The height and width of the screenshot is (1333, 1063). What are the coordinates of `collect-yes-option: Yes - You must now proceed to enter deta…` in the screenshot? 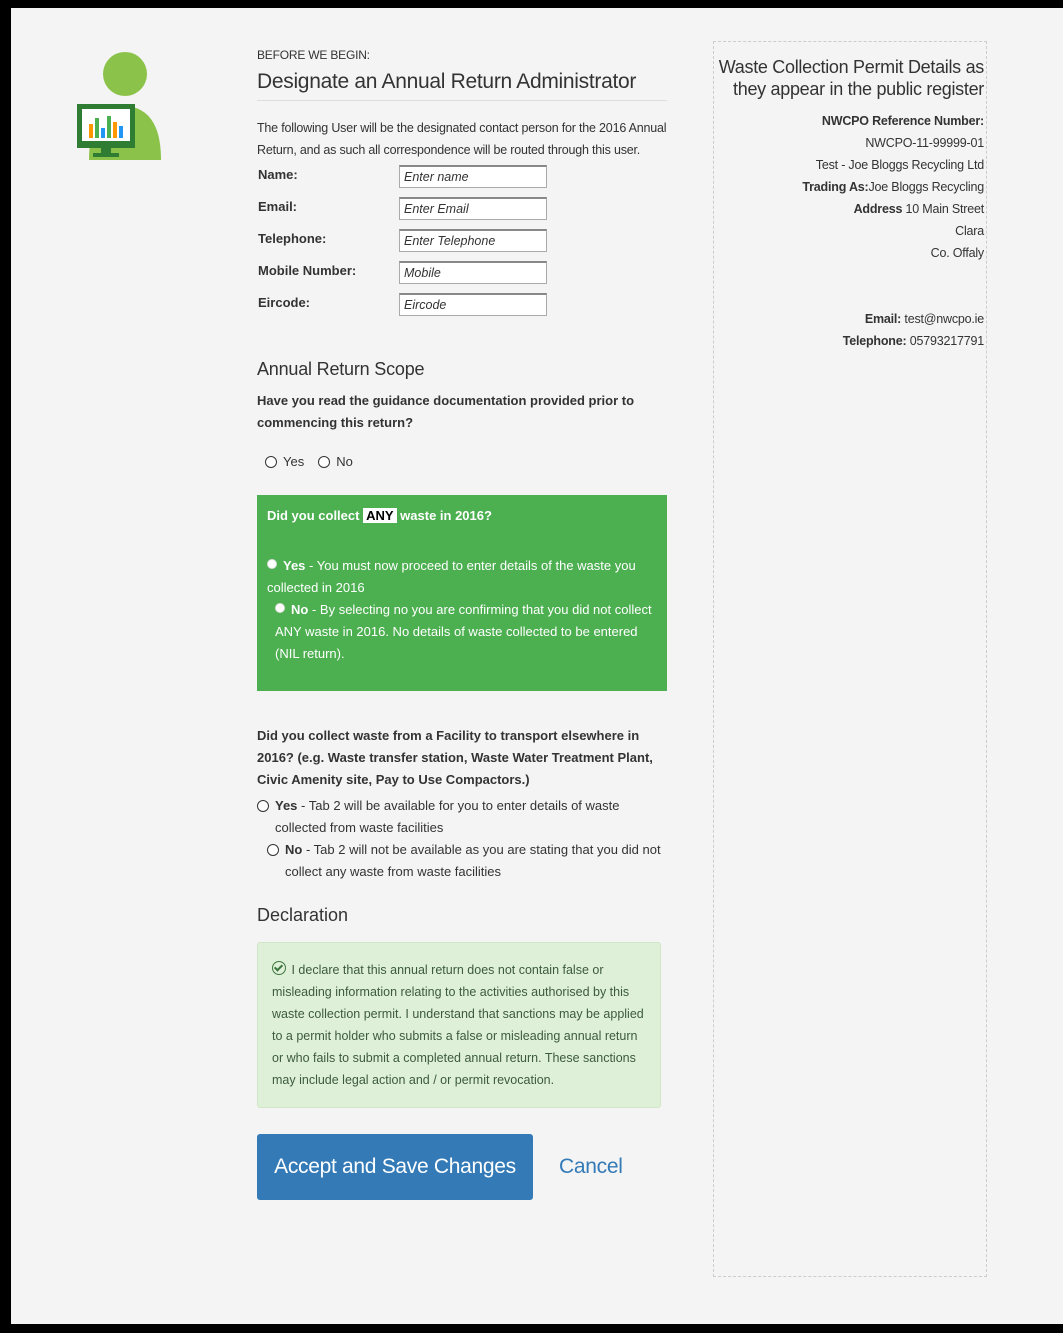 It's located at (462, 577).